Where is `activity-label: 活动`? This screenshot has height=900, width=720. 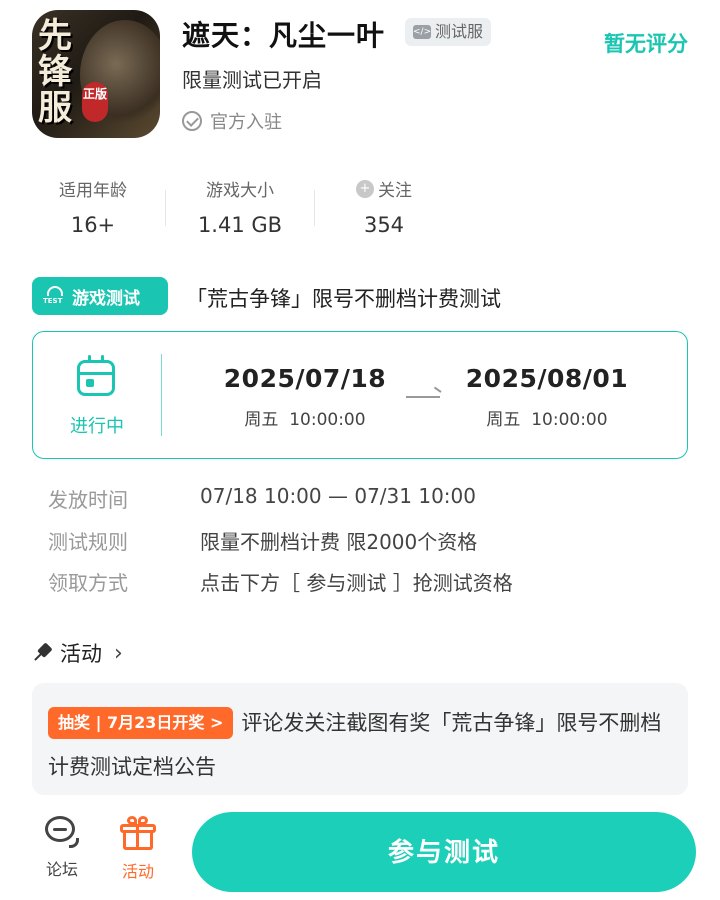
activity-label: 活动 is located at coordinates (137, 871).